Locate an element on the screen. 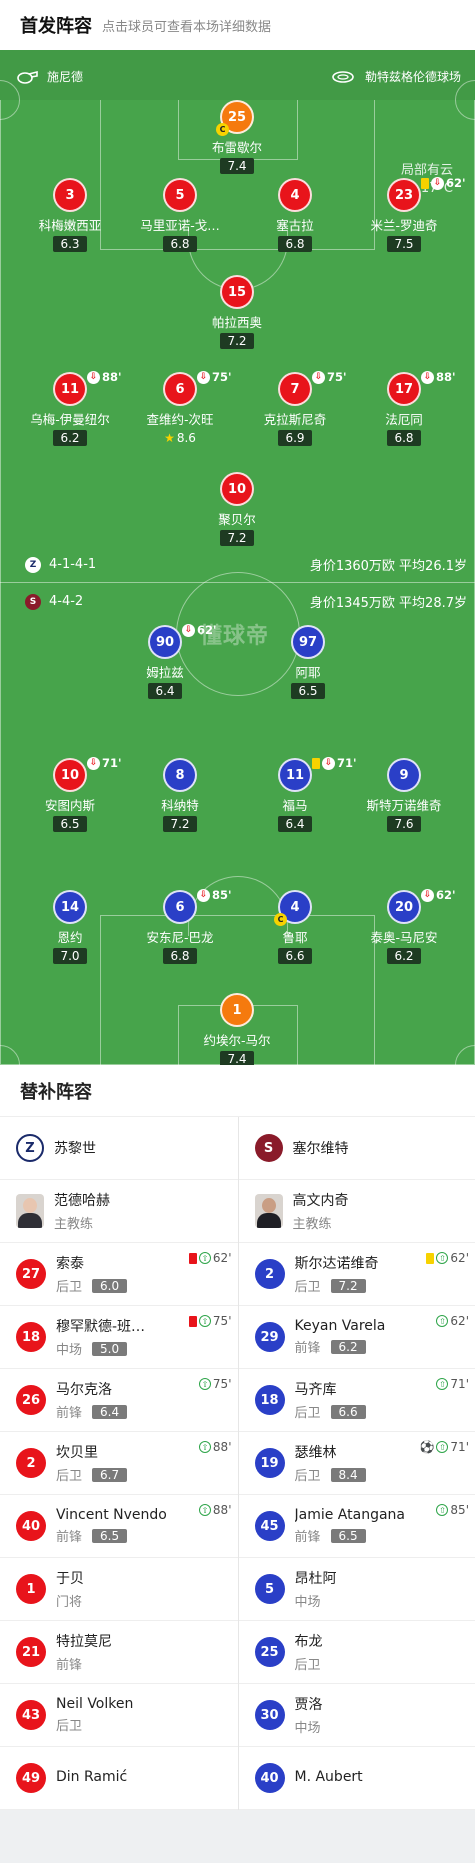  home-player: 17 ⇩ 88' 法厄同 6.8 is located at coordinates (404, 408).